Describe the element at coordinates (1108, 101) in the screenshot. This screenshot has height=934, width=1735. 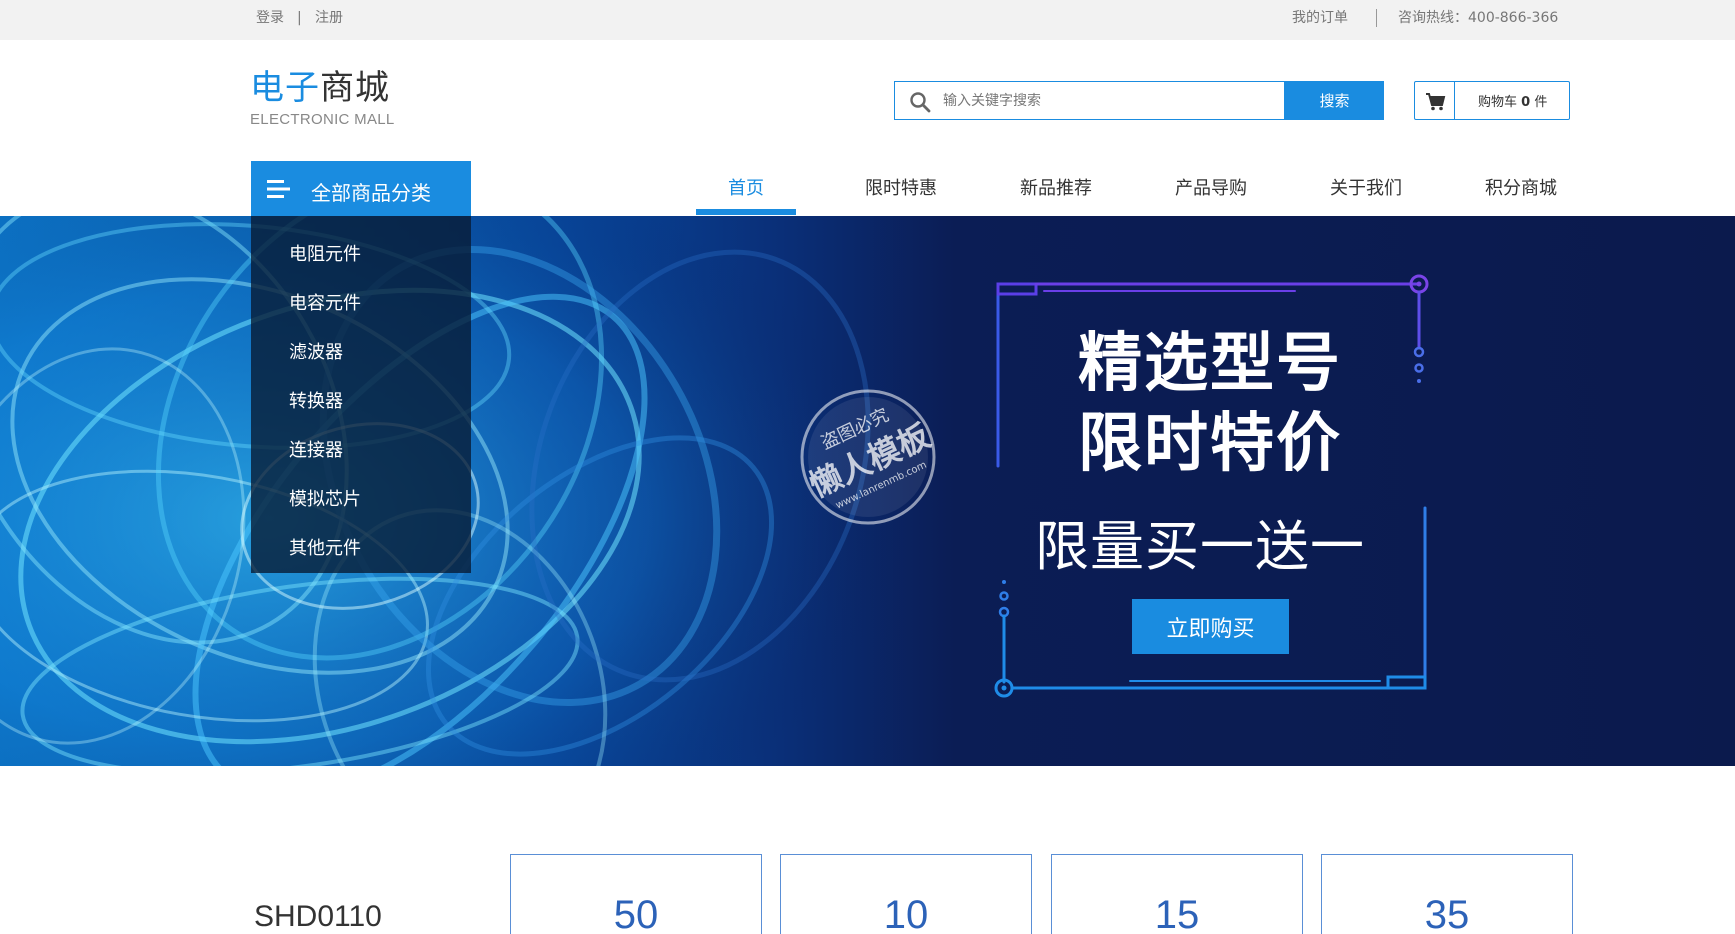
I see `search-input` at that location.